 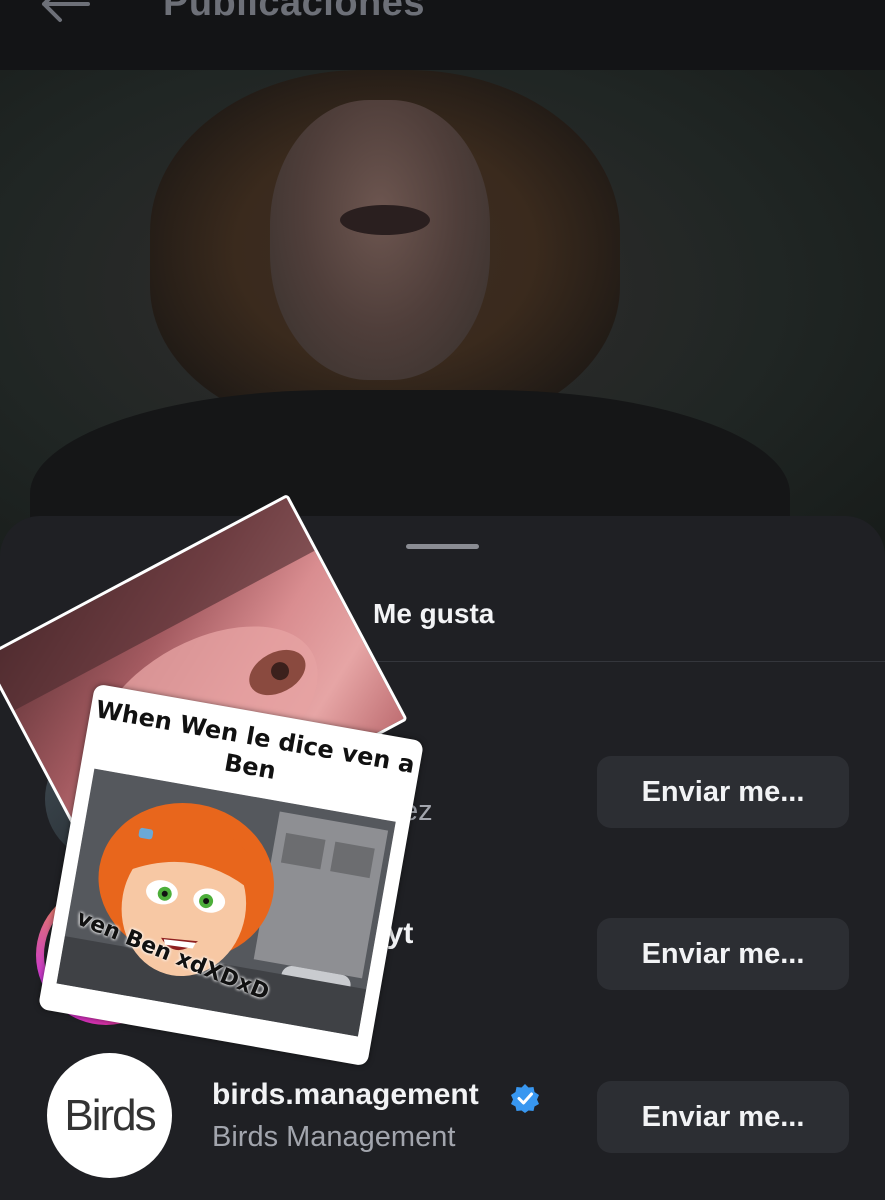 I want to click on verified-badge-icon, so click(x=525, y=1098).